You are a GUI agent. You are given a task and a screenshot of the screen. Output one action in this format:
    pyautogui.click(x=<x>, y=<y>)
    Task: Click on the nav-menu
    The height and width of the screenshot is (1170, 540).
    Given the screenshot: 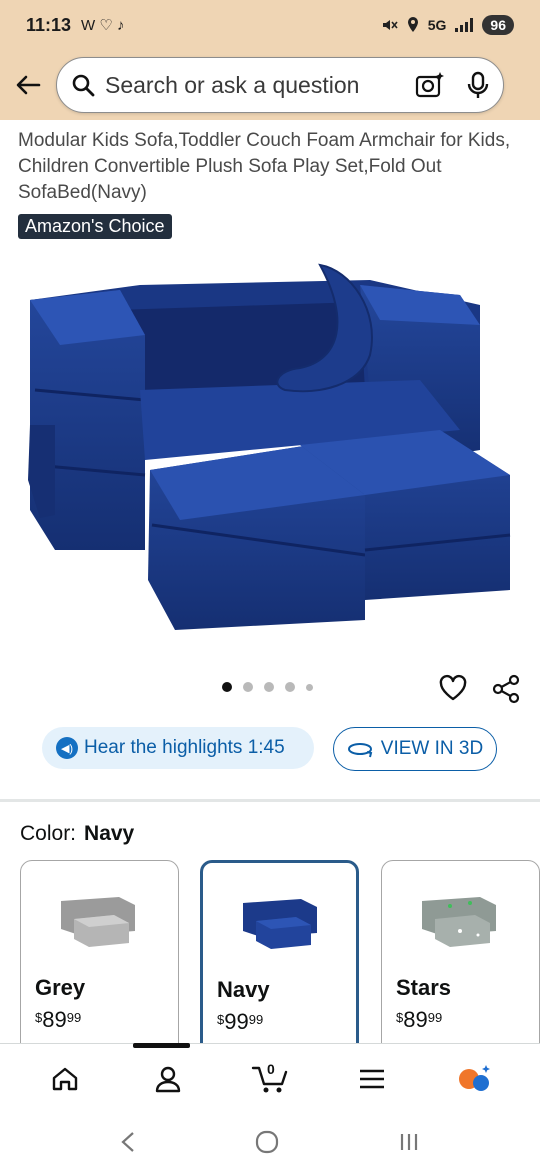 What is the action you would take?
    pyautogui.click(x=372, y=1079)
    